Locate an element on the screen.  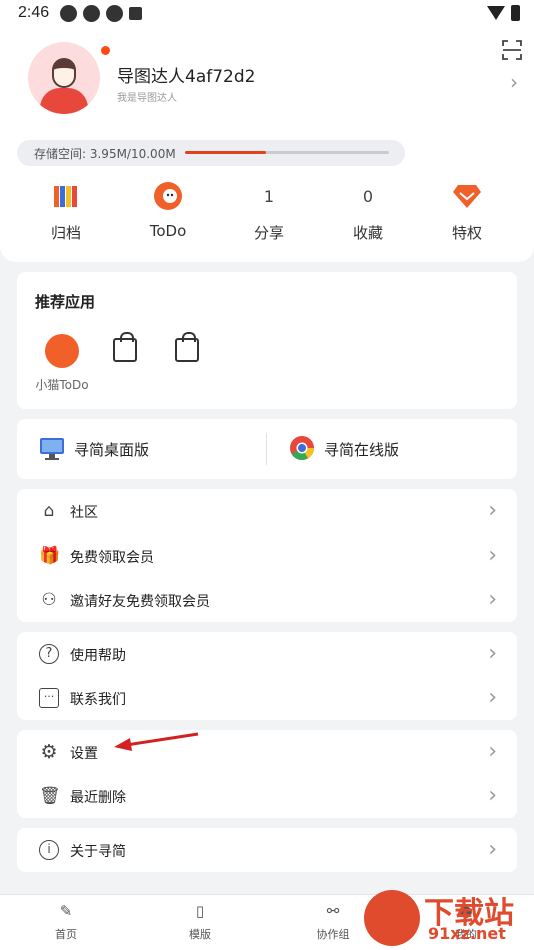
annotation-arrow-icon is located at coordinates (156, 741).